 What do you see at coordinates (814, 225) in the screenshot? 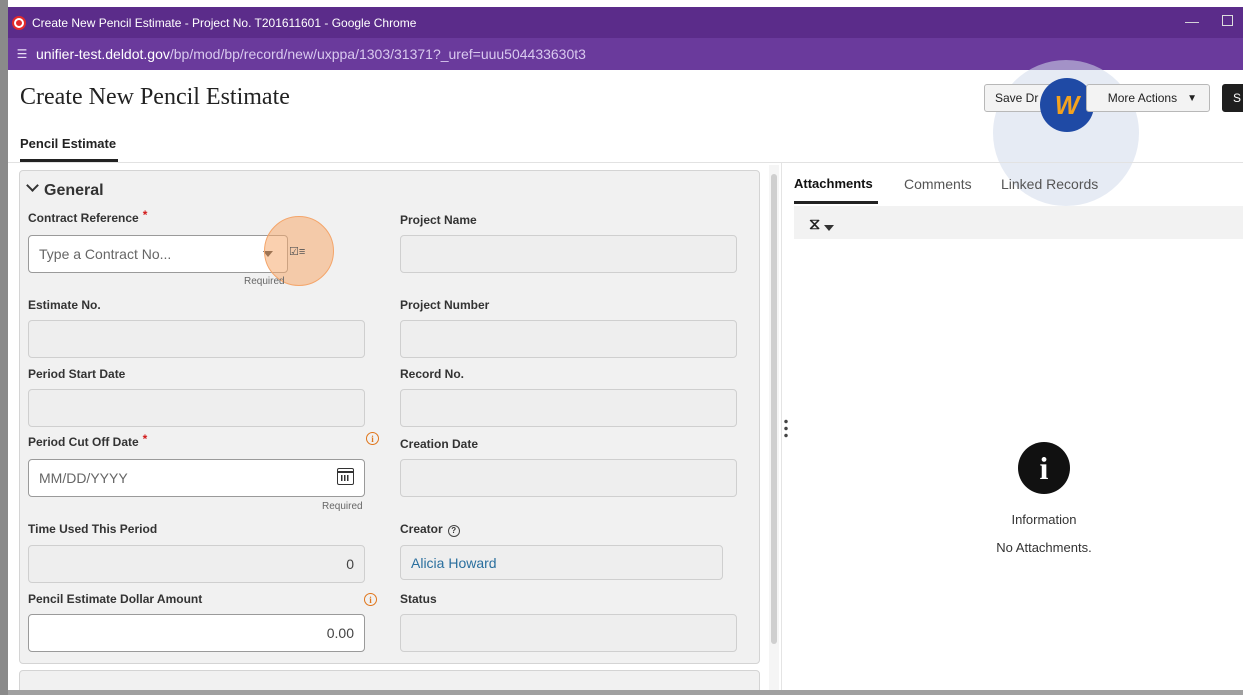
I see `paperclip-icon: ⧖` at bounding box center [814, 225].